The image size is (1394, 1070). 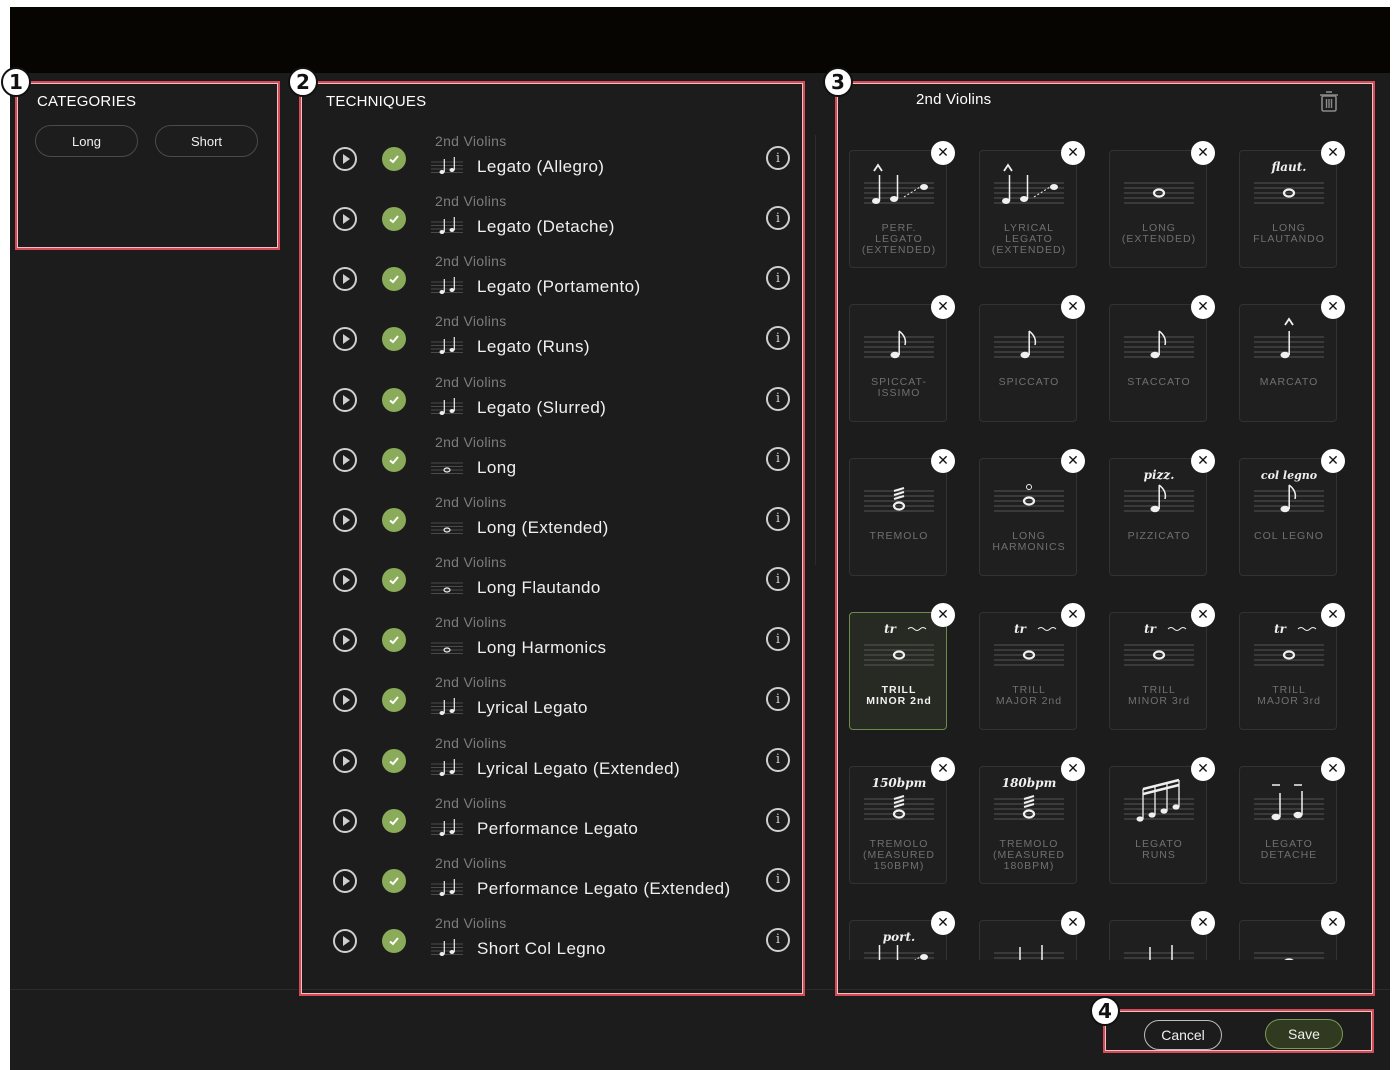 I want to click on technique-card: SPICCAT- ISSIMO, so click(x=898, y=363).